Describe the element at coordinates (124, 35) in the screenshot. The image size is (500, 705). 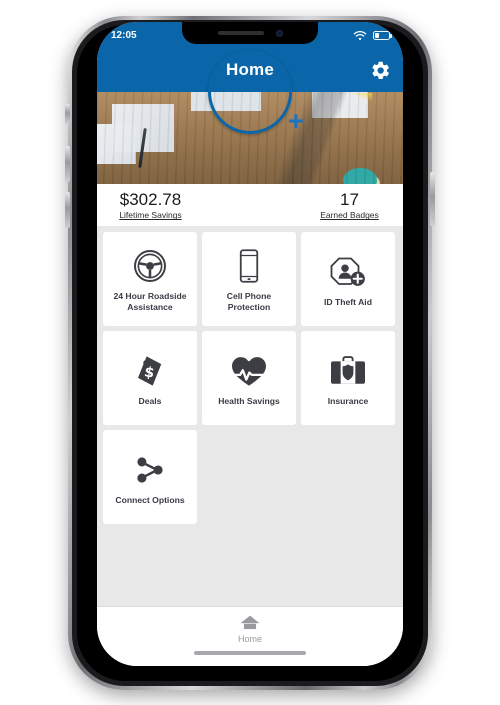
I see `status-time: 12:05` at that location.